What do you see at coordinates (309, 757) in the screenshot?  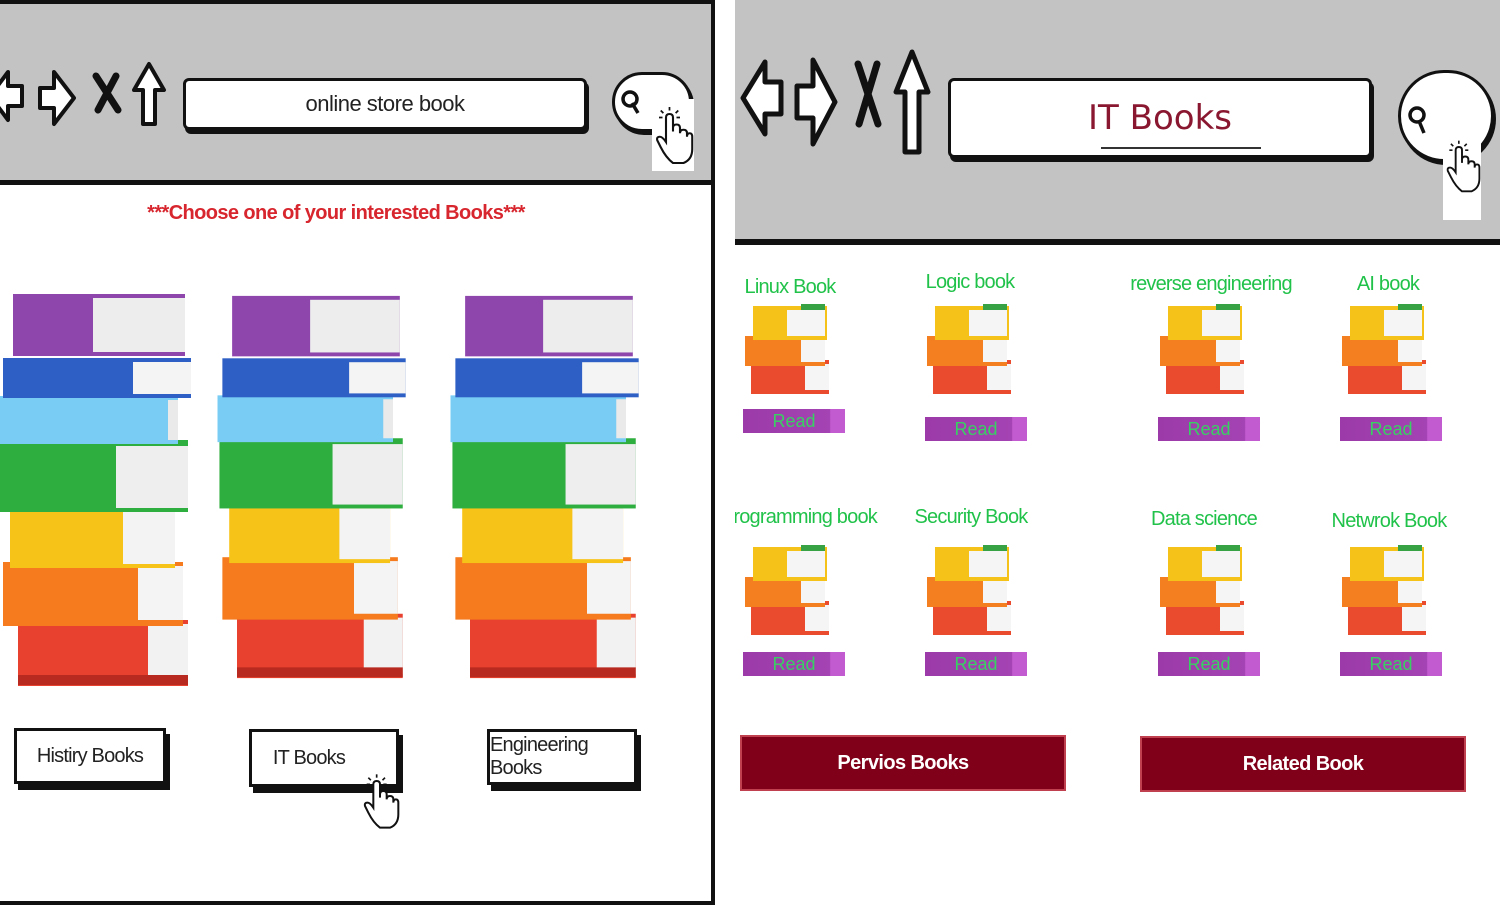 I see `it-books-label: IT Books` at bounding box center [309, 757].